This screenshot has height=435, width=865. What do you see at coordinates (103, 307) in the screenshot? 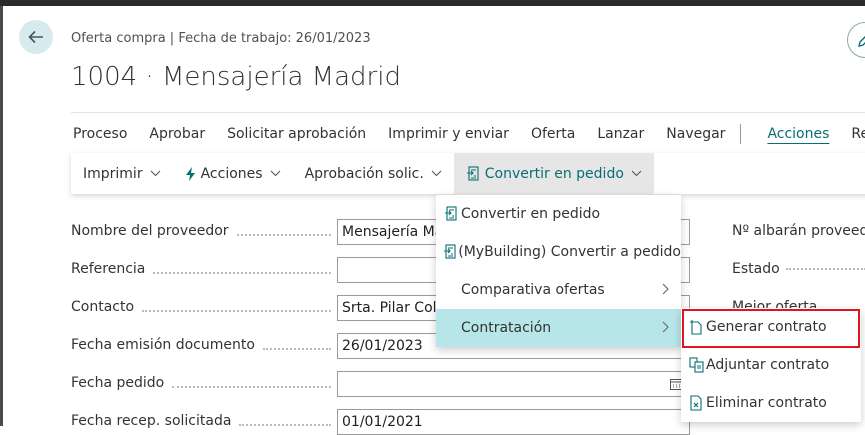
I see `label-text: Contacto` at bounding box center [103, 307].